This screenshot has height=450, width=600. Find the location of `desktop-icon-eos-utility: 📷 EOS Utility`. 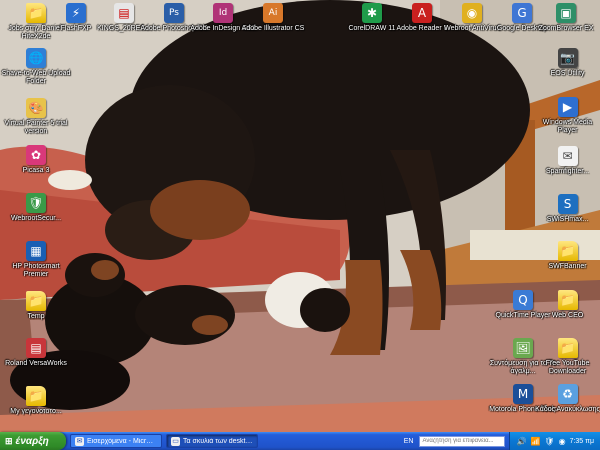

desktop-icon-eos-utility: 📷 EOS Utility is located at coordinates (567, 63).